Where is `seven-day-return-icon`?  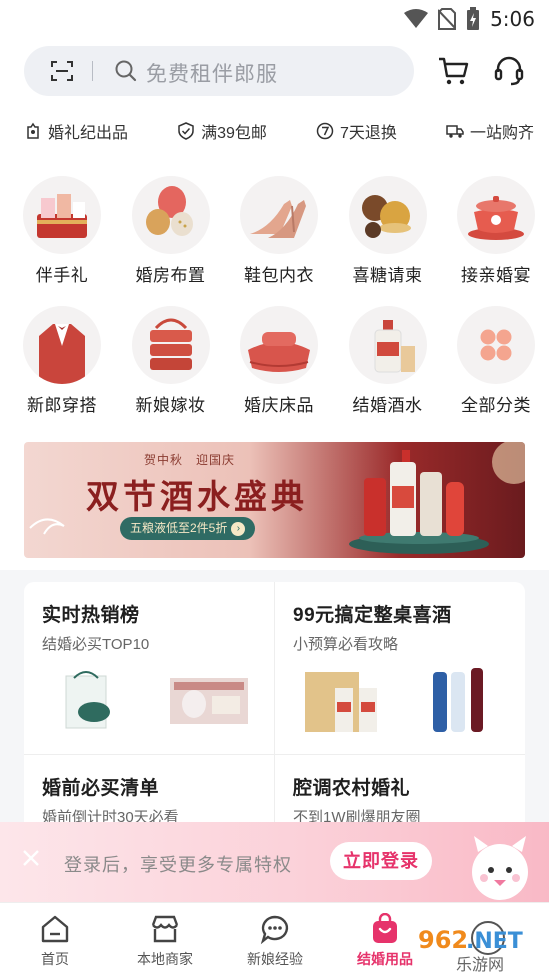 seven-day-return-icon is located at coordinates (325, 131).